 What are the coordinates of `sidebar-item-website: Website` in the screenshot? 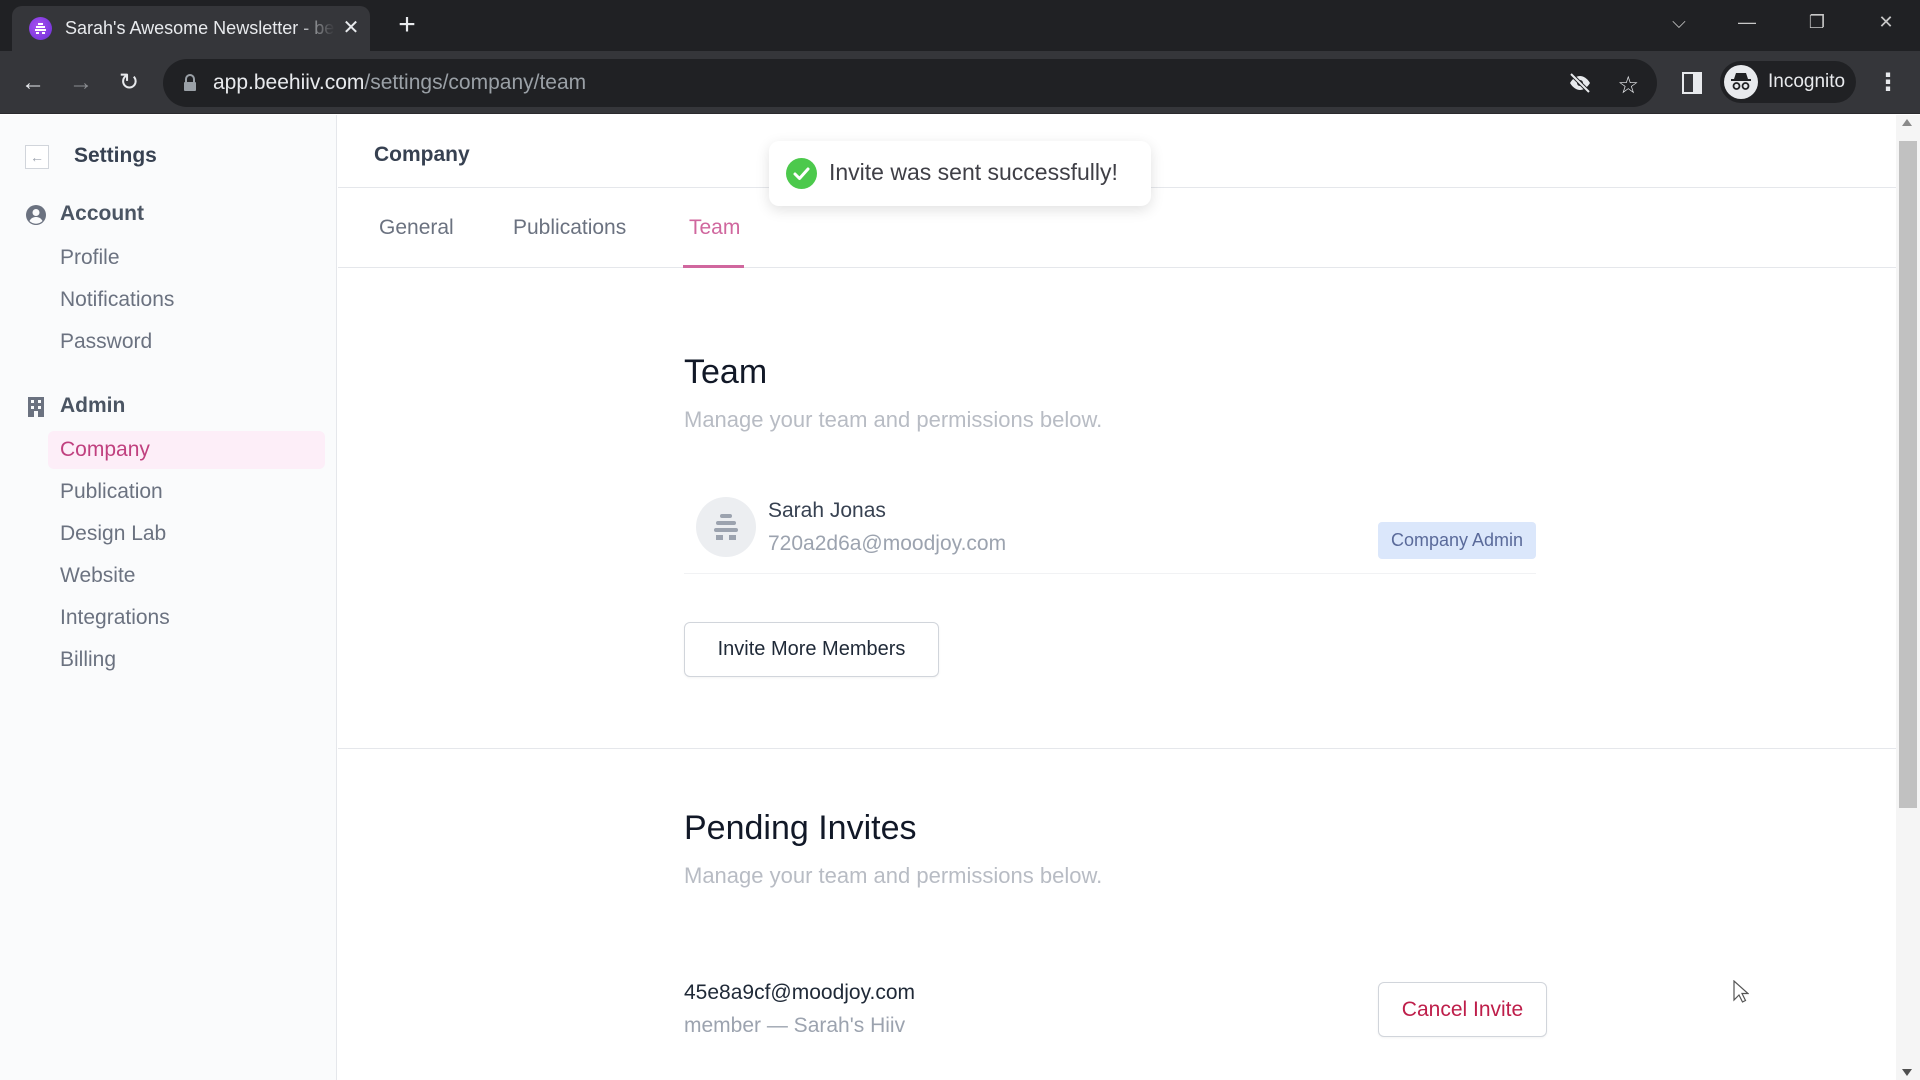 It's located at (186, 576).